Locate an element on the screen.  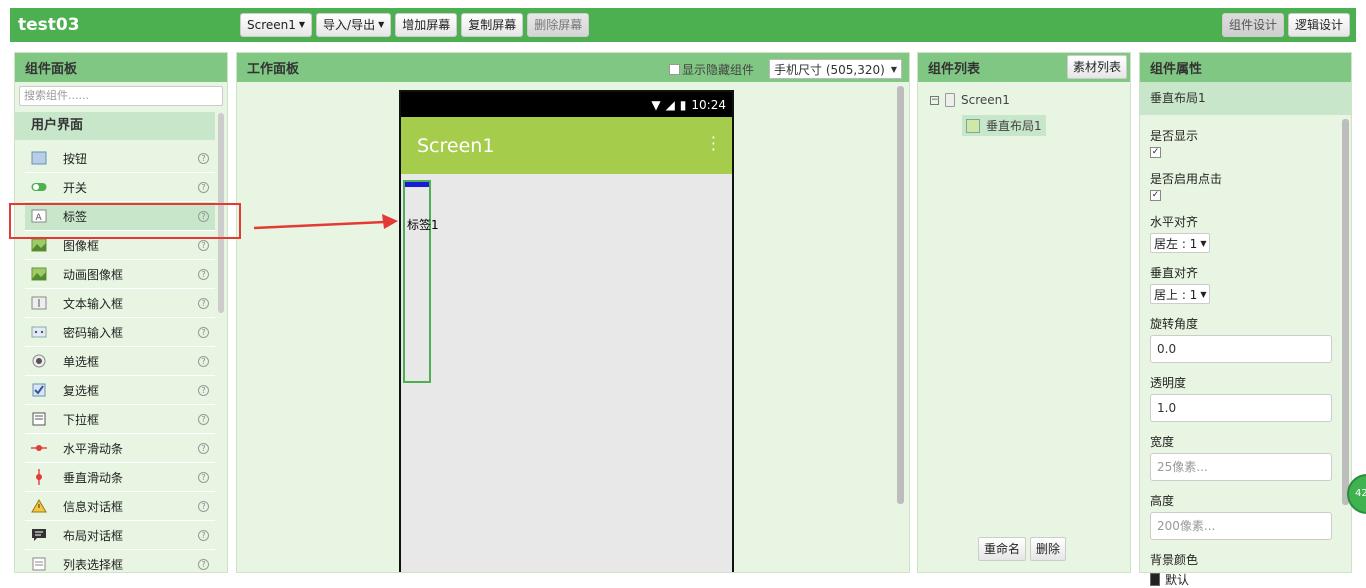
import-export-button: 导入/导出 ▼ is located at coordinates (354, 25).